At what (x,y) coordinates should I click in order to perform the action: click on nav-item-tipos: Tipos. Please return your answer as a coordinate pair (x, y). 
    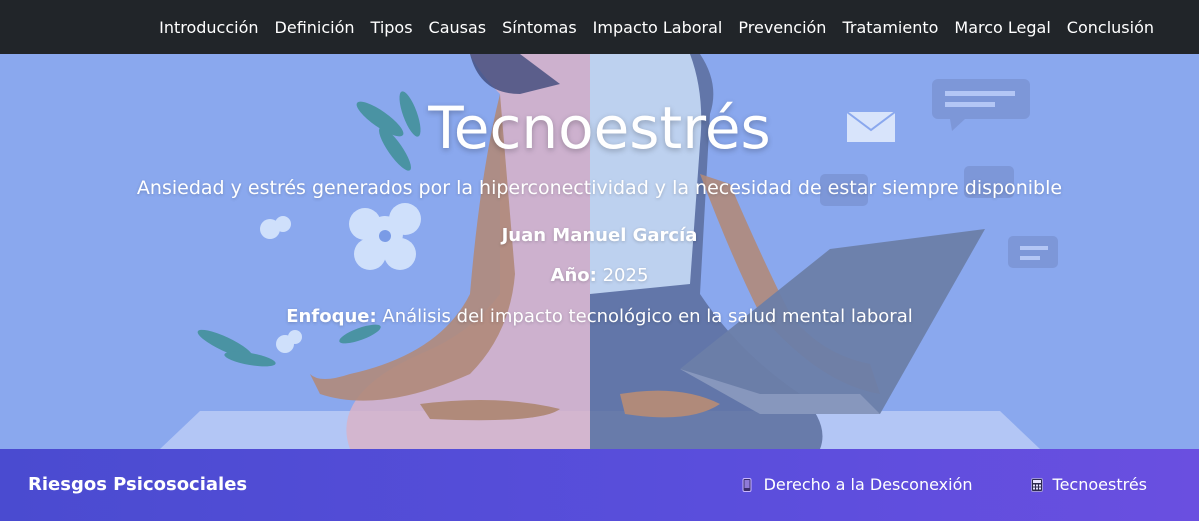
    Looking at the image, I should click on (392, 27).